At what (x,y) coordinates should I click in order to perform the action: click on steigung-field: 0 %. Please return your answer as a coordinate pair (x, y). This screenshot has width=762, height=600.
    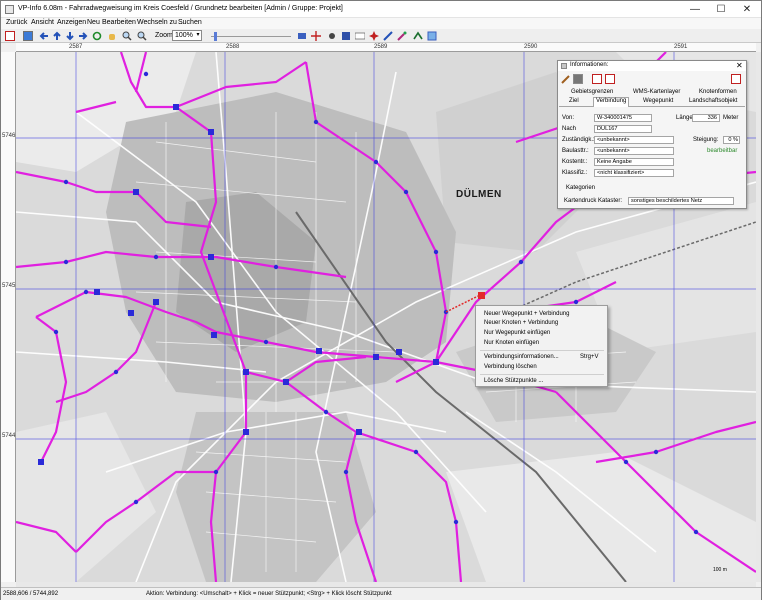
    Looking at the image, I should click on (731, 140).